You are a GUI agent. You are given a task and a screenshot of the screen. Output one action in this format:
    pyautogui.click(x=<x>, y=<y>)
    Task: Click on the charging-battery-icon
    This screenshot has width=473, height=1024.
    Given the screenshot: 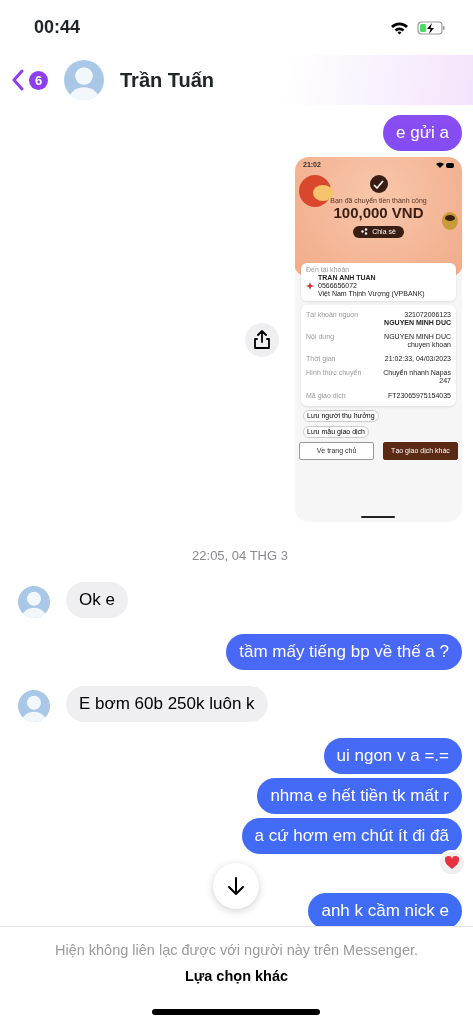 What is the action you would take?
    pyautogui.click(x=431, y=27)
    